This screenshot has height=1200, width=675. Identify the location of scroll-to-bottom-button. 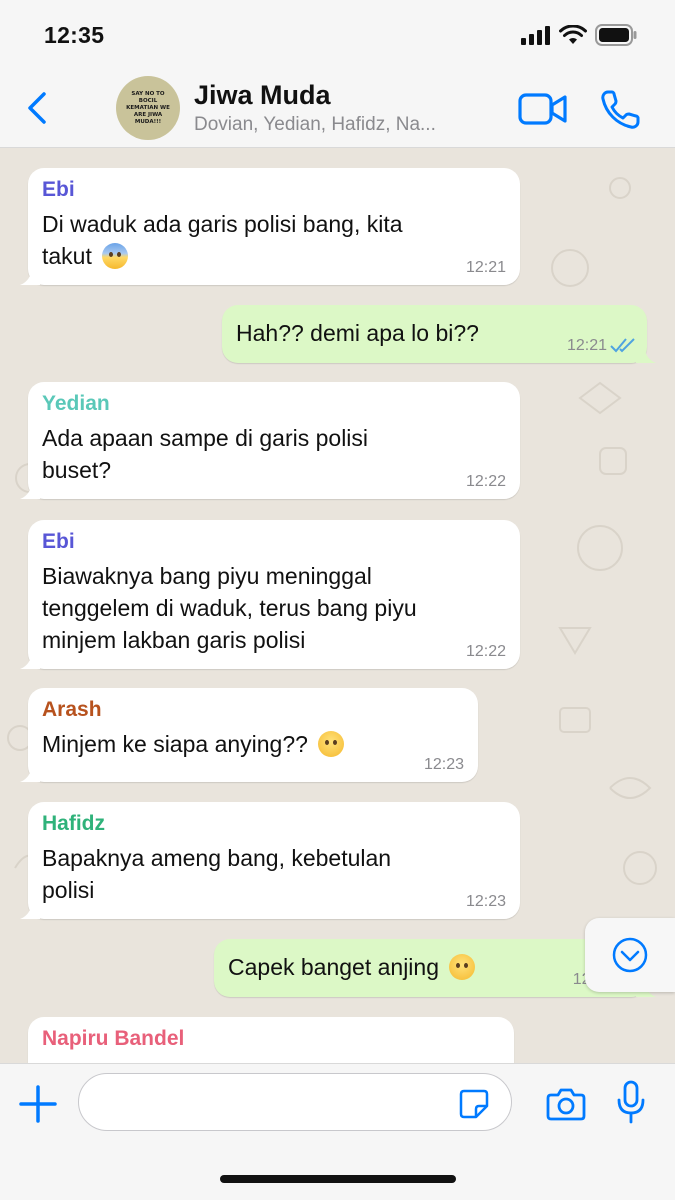
(630, 955).